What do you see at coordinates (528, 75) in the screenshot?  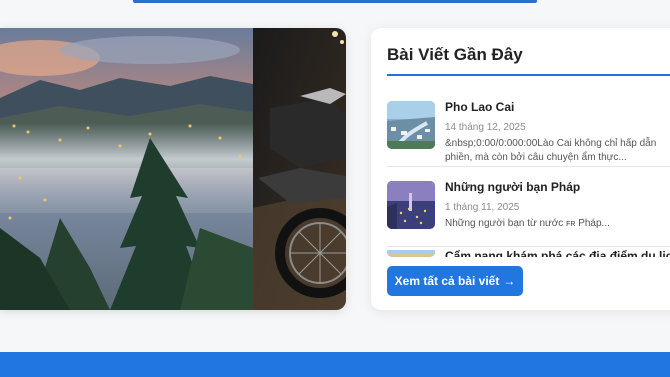 I see `title-underline` at bounding box center [528, 75].